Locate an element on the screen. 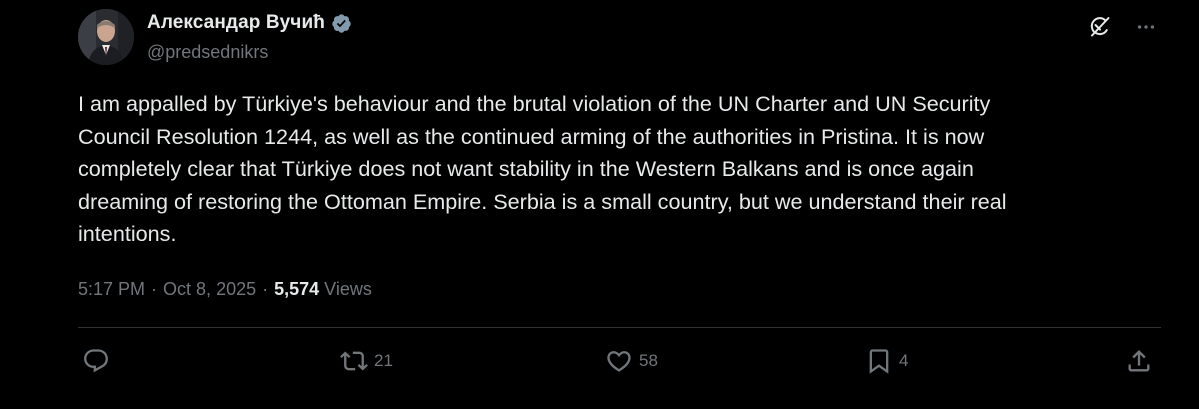  more-icon is located at coordinates (1146, 27).